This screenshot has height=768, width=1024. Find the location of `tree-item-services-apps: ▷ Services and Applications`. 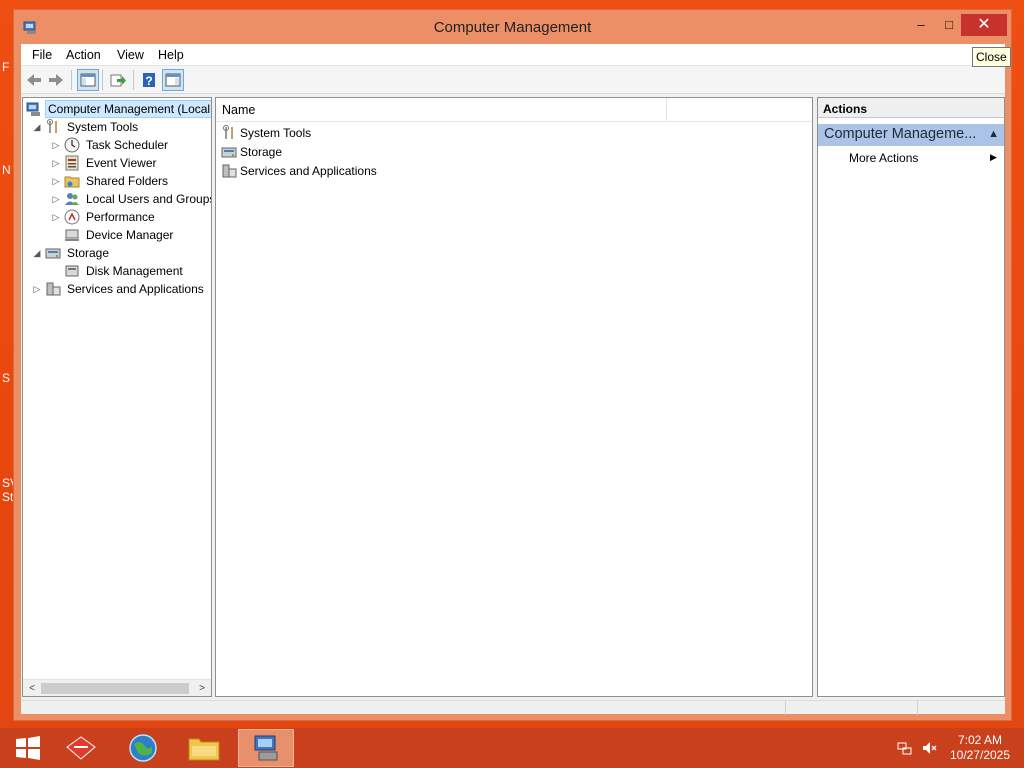

tree-item-services-apps: ▷ Services and Applications is located at coordinates (119, 289).